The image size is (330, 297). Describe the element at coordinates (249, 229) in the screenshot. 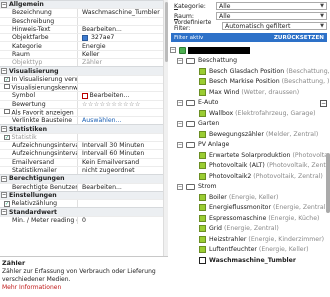

I see `tree-item: Grid (Energie, Zentral)` at that location.